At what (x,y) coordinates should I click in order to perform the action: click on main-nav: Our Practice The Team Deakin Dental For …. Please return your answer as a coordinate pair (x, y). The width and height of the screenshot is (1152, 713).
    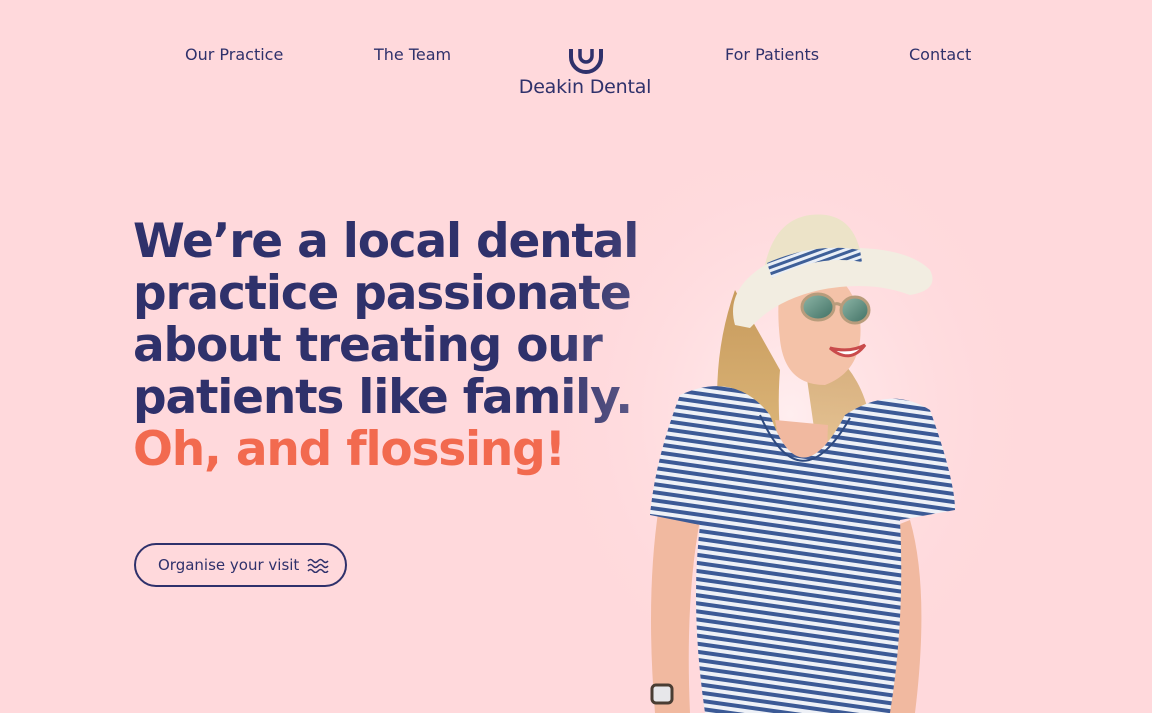
    Looking at the image, I should click on (576, 50).